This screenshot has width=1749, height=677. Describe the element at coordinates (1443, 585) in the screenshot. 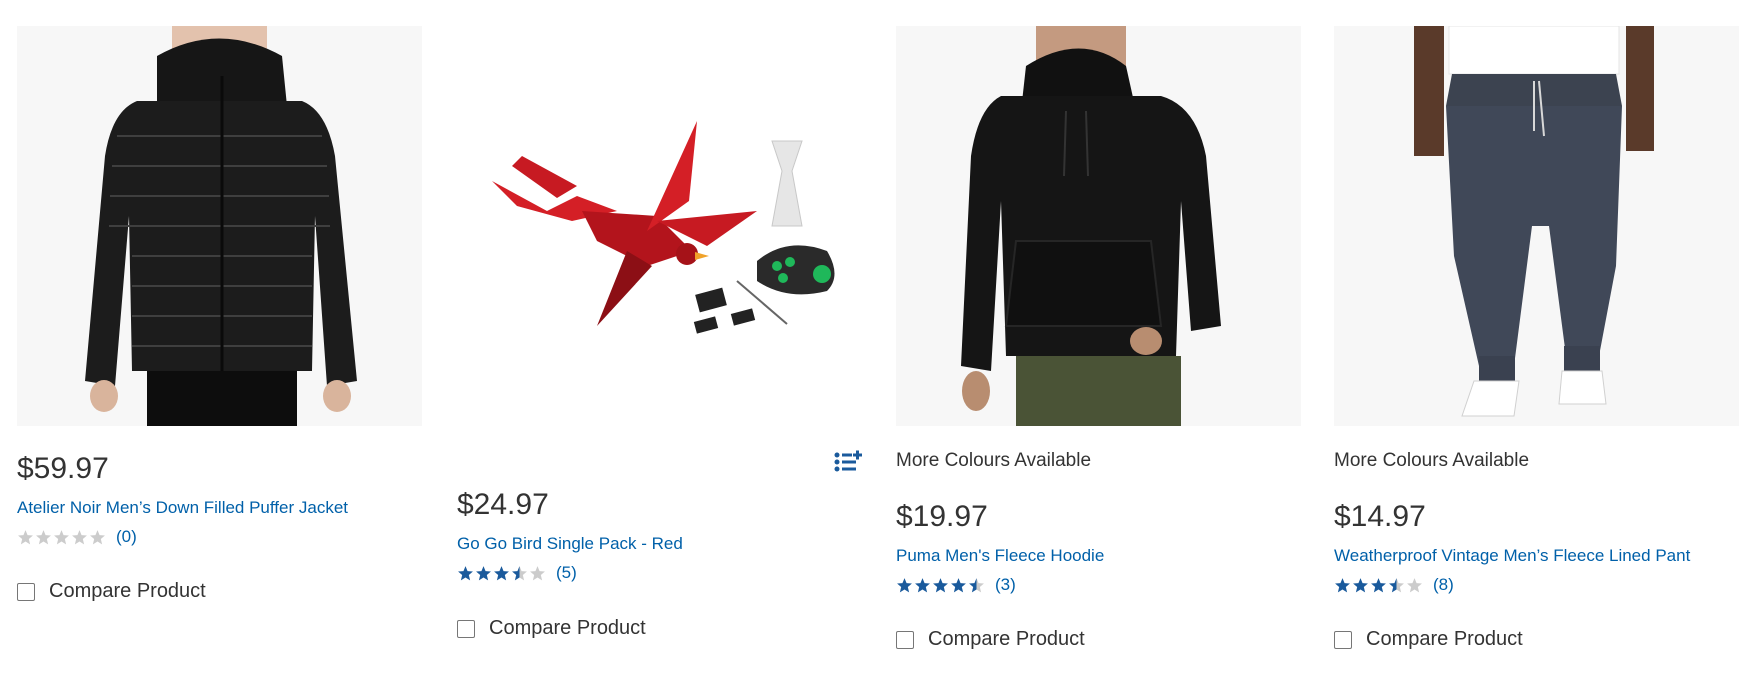

I see `review-count-link: (8)` at that location.